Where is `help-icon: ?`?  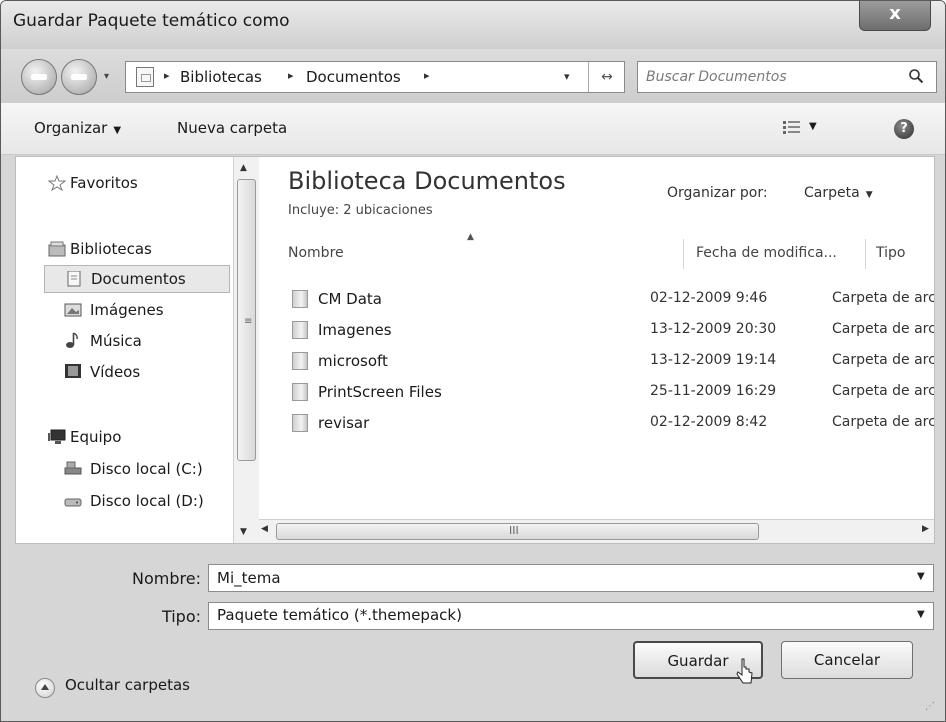 help-icon: ? is located at coordinates (904, 129).